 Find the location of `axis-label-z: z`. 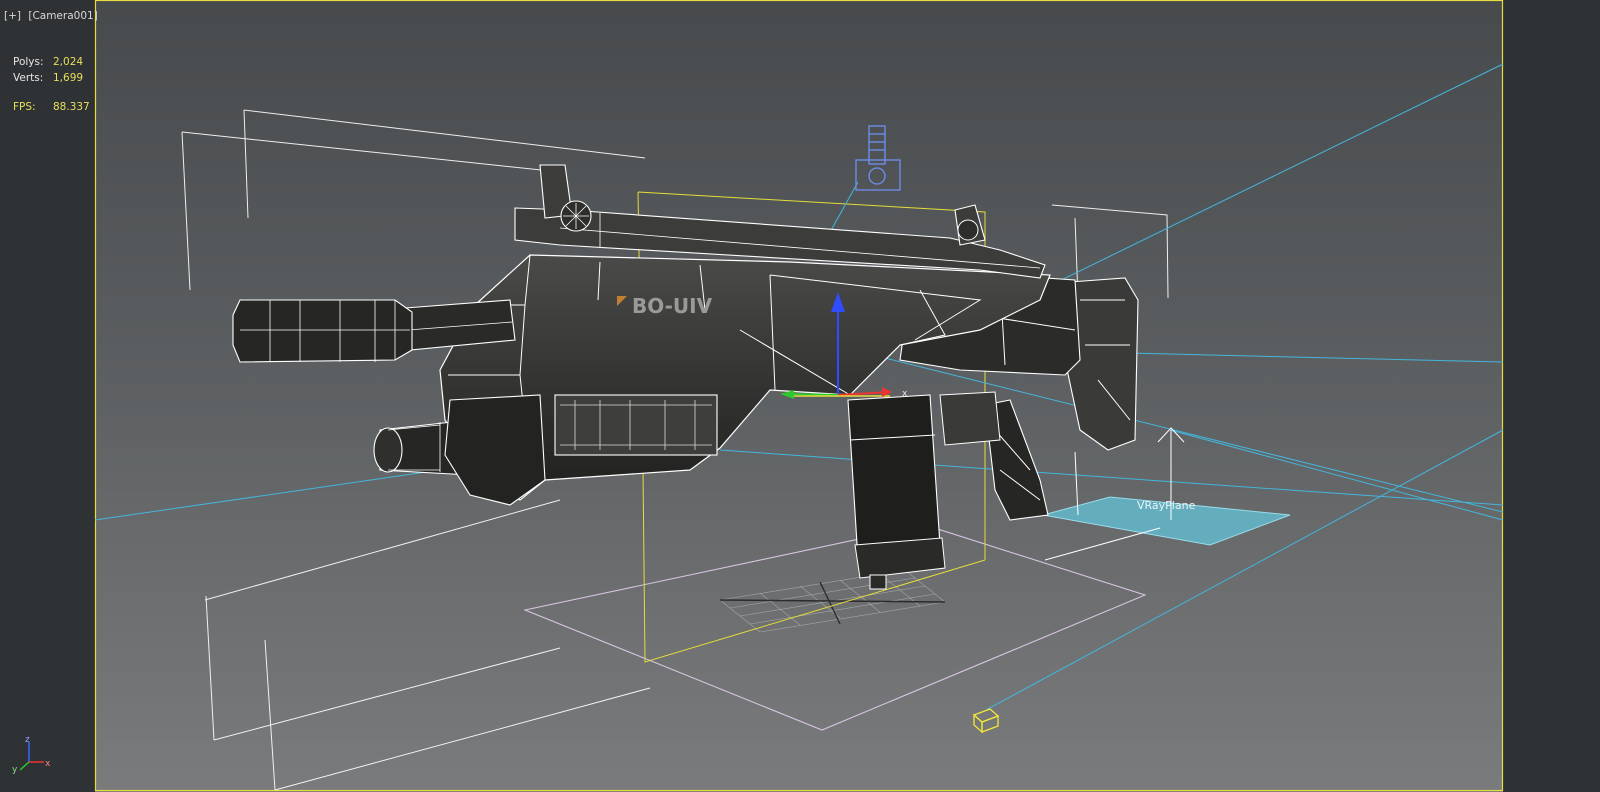

axis-label-z: z is located at coordinates (27, 740).